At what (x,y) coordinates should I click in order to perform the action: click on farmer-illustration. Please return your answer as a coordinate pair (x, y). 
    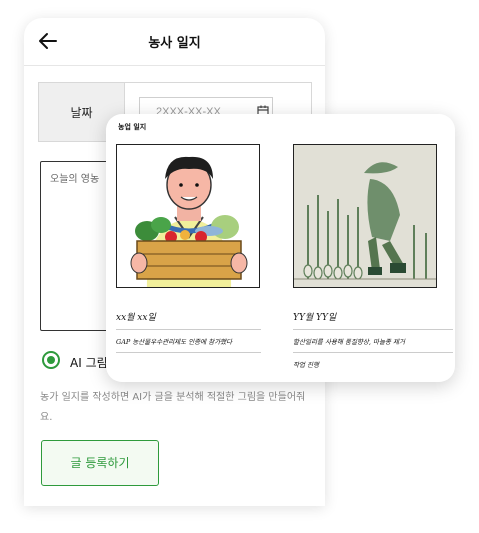
    Looking at the image, I should click on (188, 216).